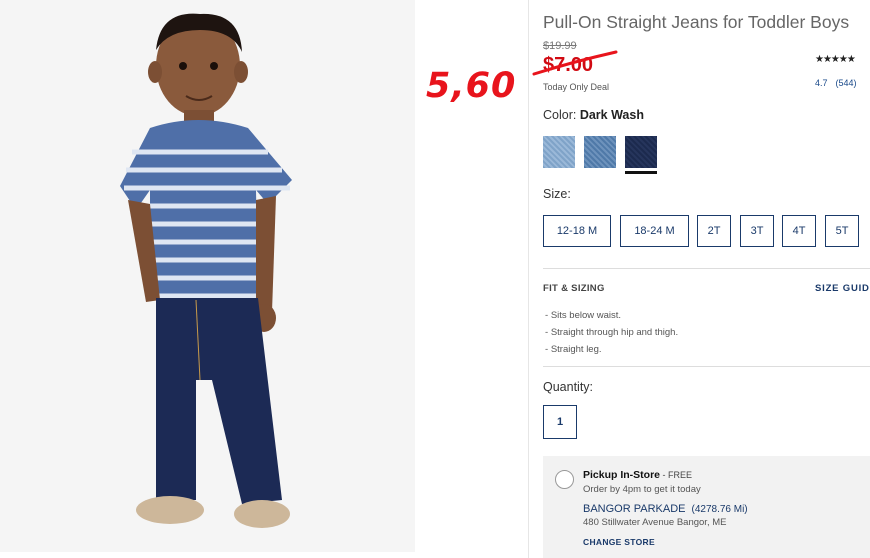 The height and width of the screenshot is (558, 870). What do you see at coordinates (641, 172) in the screenshot?
I see `selected-swatch-indicator` at bounding box center [641, 172].